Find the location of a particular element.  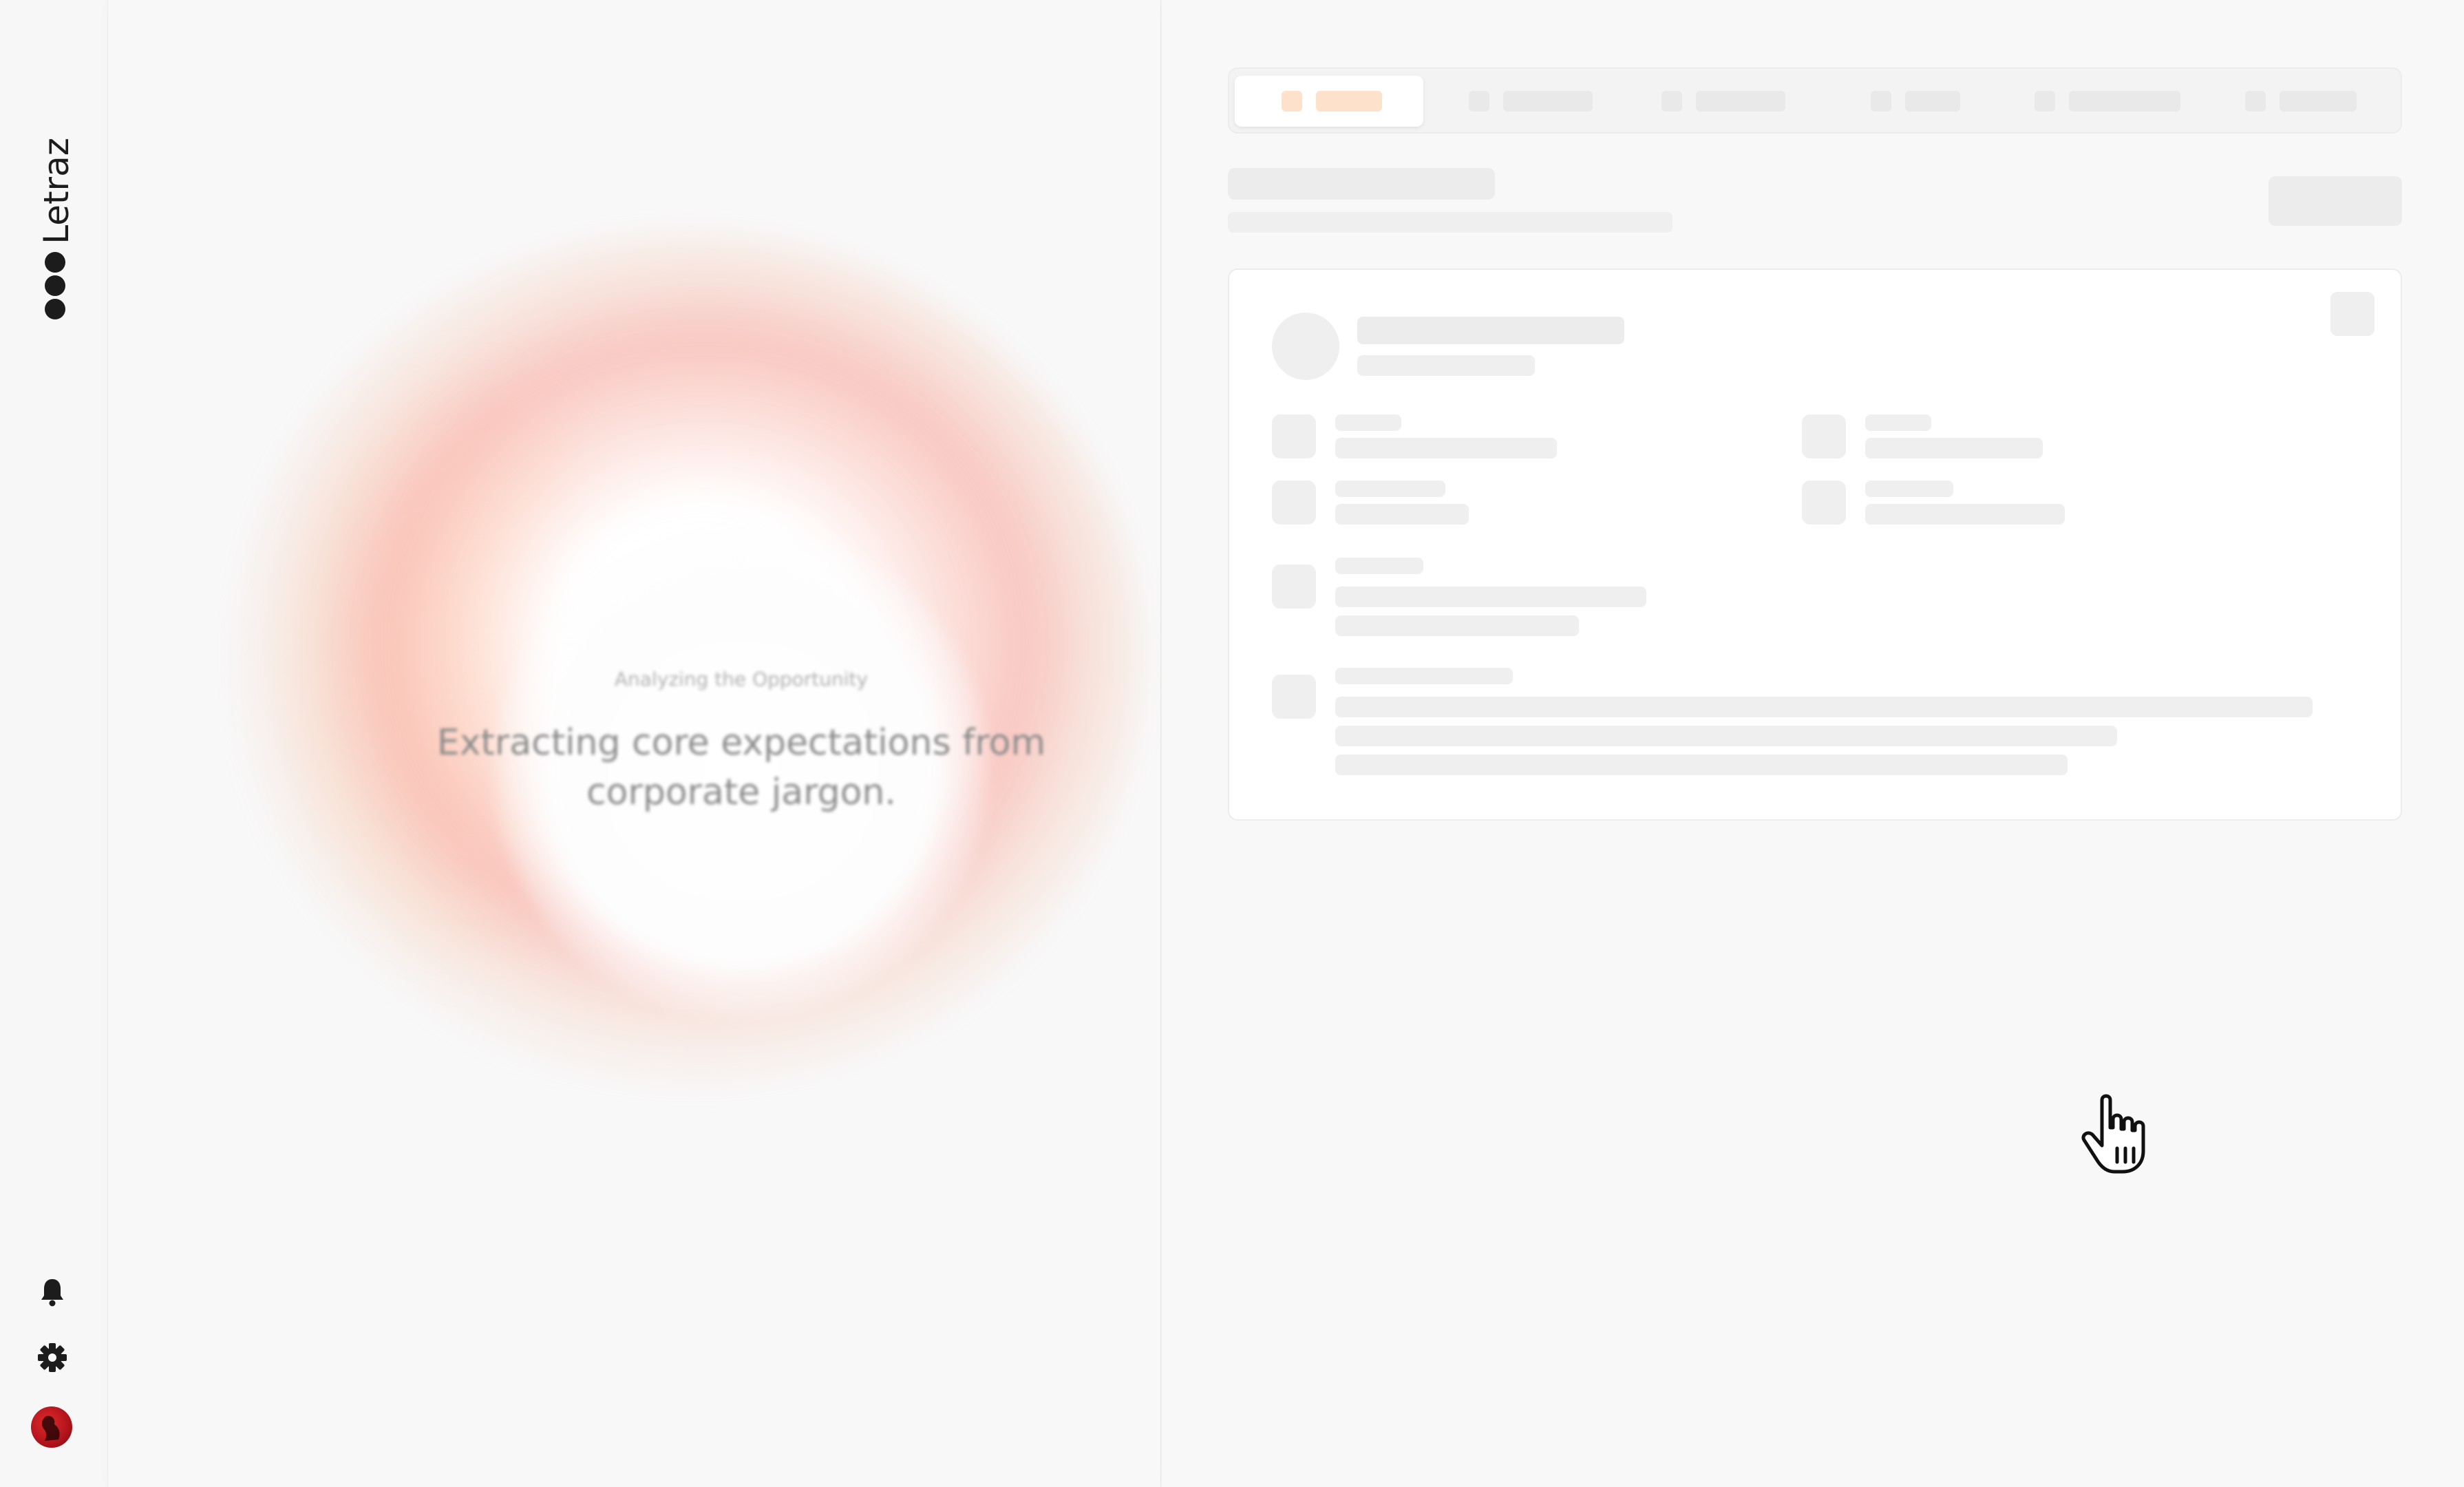

page-subtitle-skeleton is located at coordinates (1450, 222).